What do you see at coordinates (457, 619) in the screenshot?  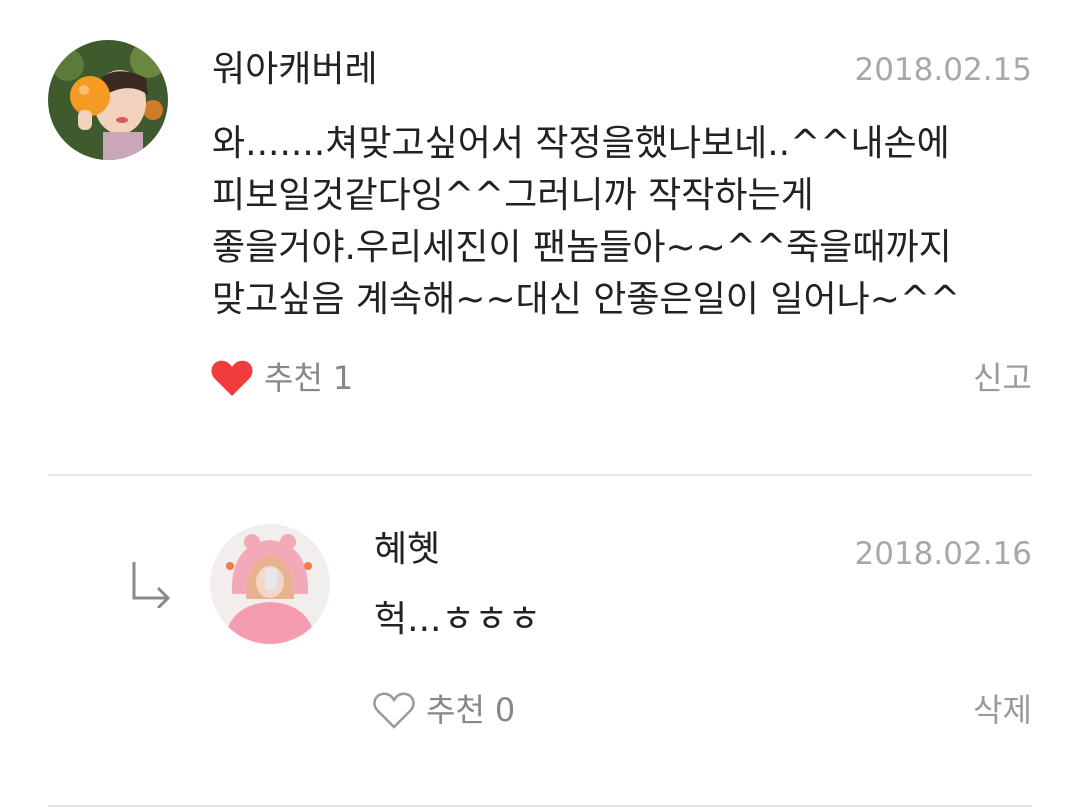 I see `comment-text: 헉...ㅎㅎㅎ` at bounding box center [457, 619].